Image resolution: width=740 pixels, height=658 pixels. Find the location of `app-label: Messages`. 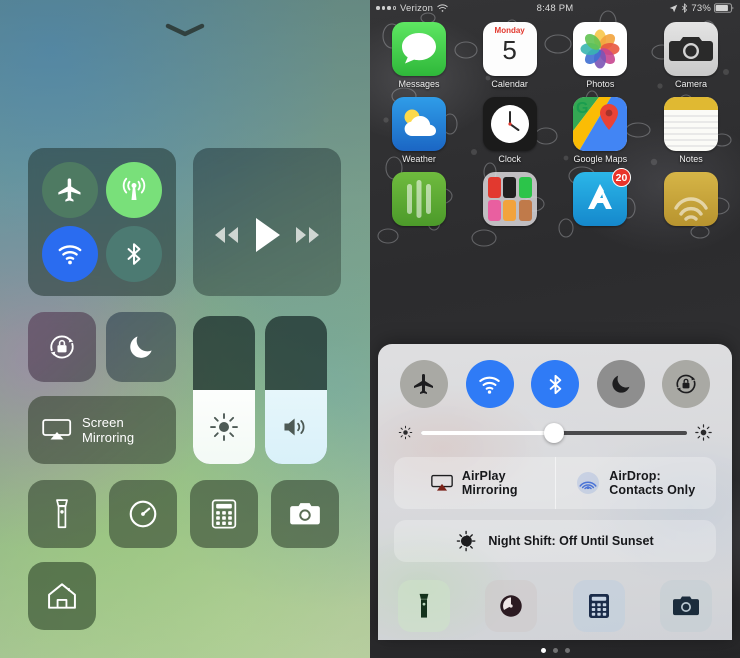

app-label: Messages is located at coordinates (419, 84).